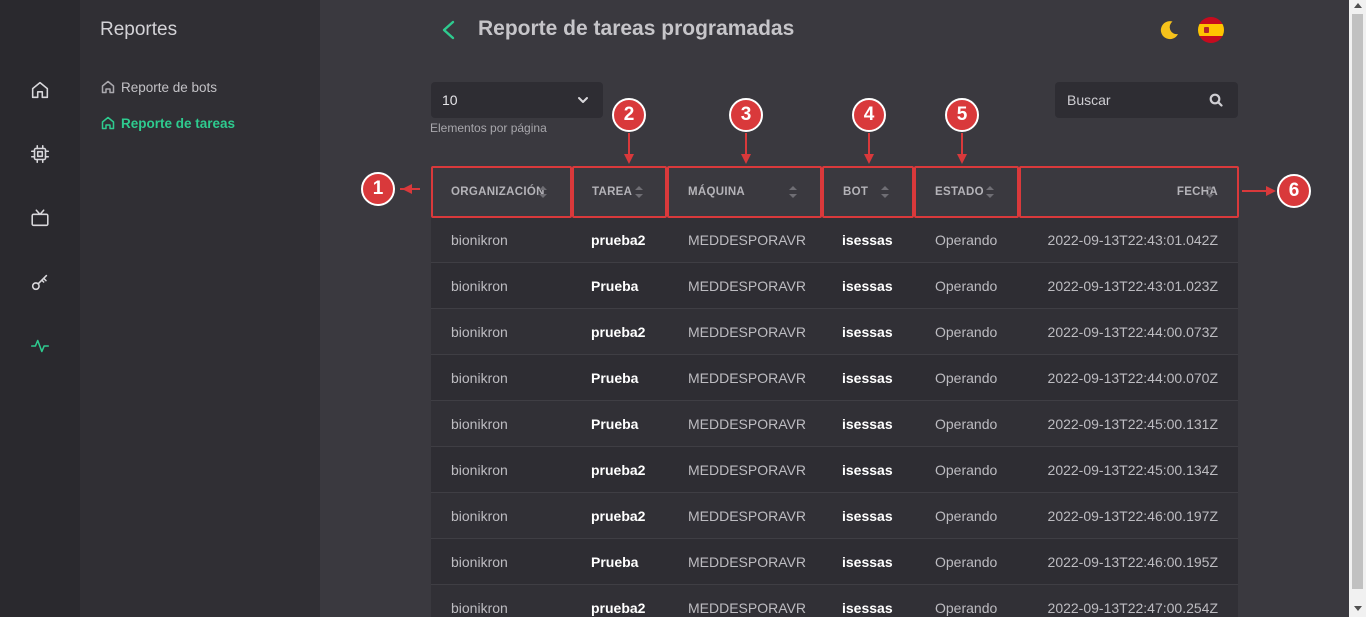 This screenshot has width=1366, height=617. What do you see at coordinates (1132, 286) in the screenshot?
I see `cell-fecha: 2022-09-13T22:43:01.023Z` at bounding box center [1132, 286].